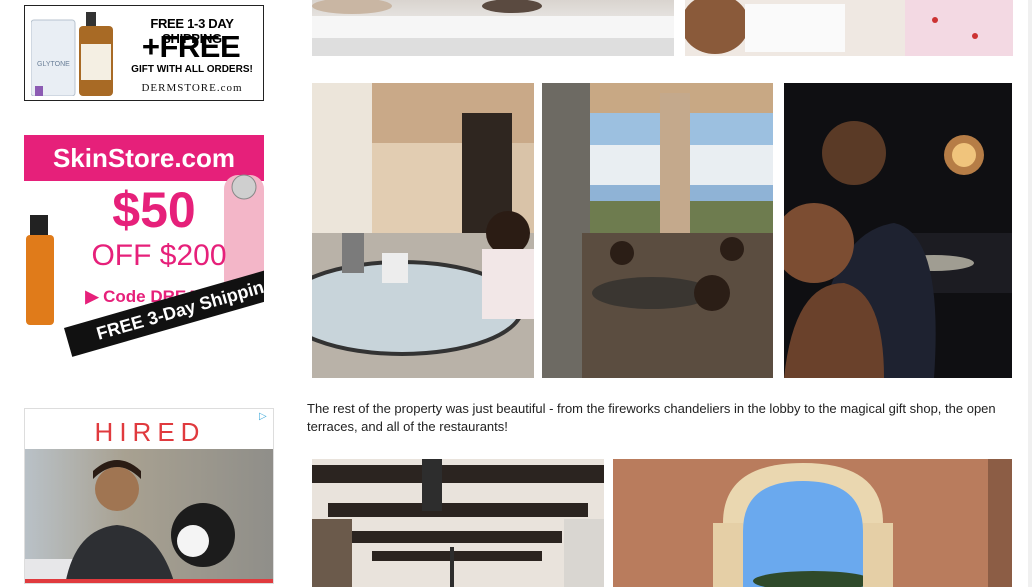  What do you see at coordinates (154, 210) in the screenshot?
I see `discount-amount: $50` at bounding box center [154, 210].